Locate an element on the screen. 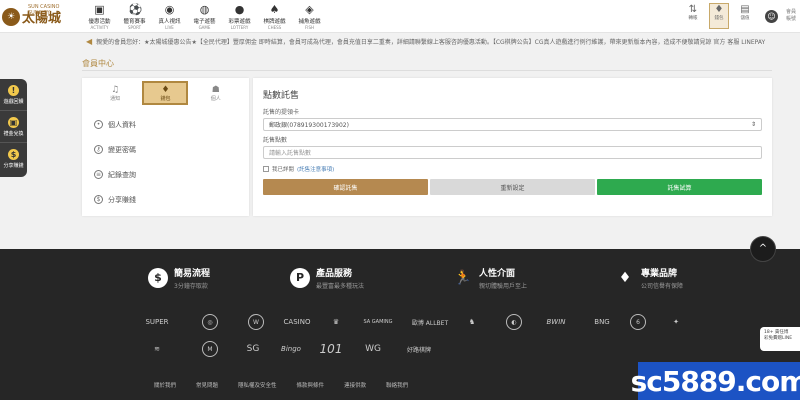  user-info: 會員 帳號 is located at coordinates (793, 16).